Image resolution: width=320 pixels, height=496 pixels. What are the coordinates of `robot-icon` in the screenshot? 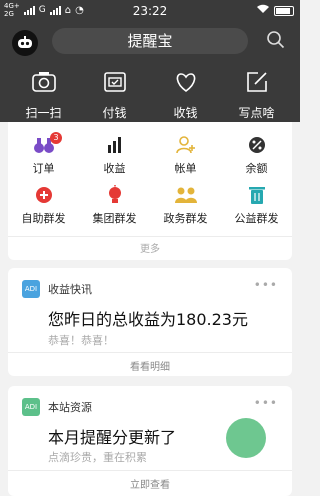 It's located at (25, 42).